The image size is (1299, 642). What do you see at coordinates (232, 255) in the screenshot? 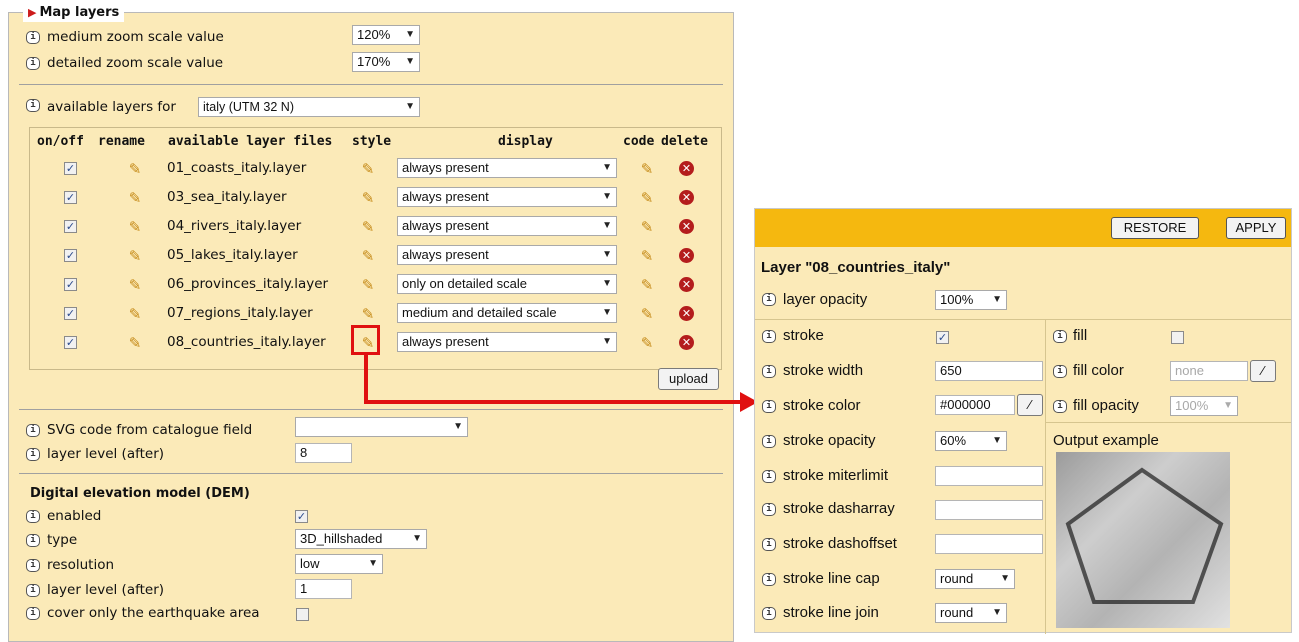
I see `layer-file-name: 05_lakes_italy.layer` at bounding box center [232, 255].